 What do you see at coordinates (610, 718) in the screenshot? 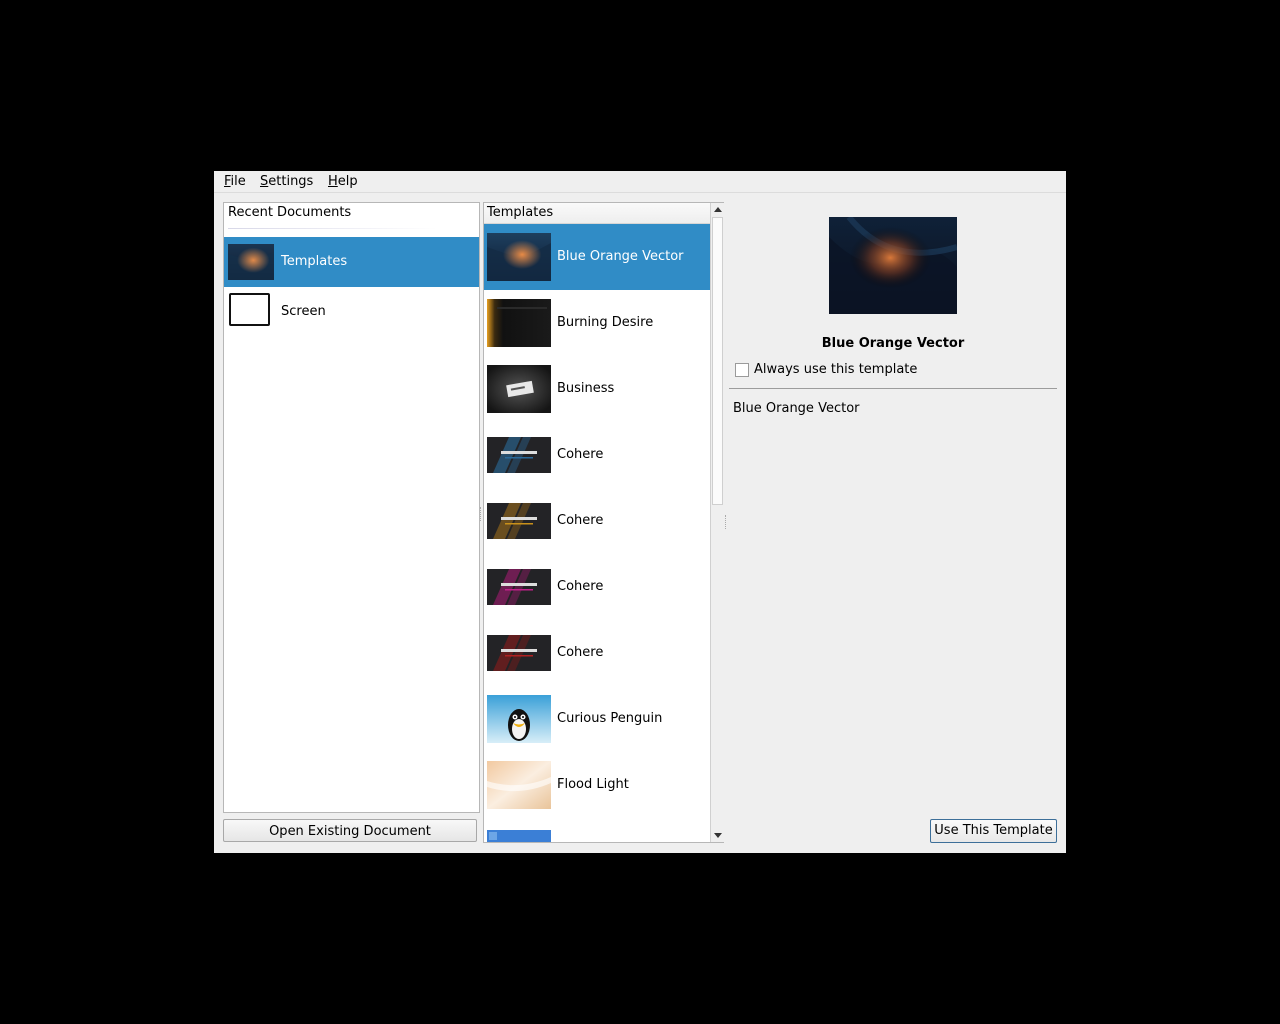
I see `template-label: Curious Penguin` at bounding box center [610, 718].